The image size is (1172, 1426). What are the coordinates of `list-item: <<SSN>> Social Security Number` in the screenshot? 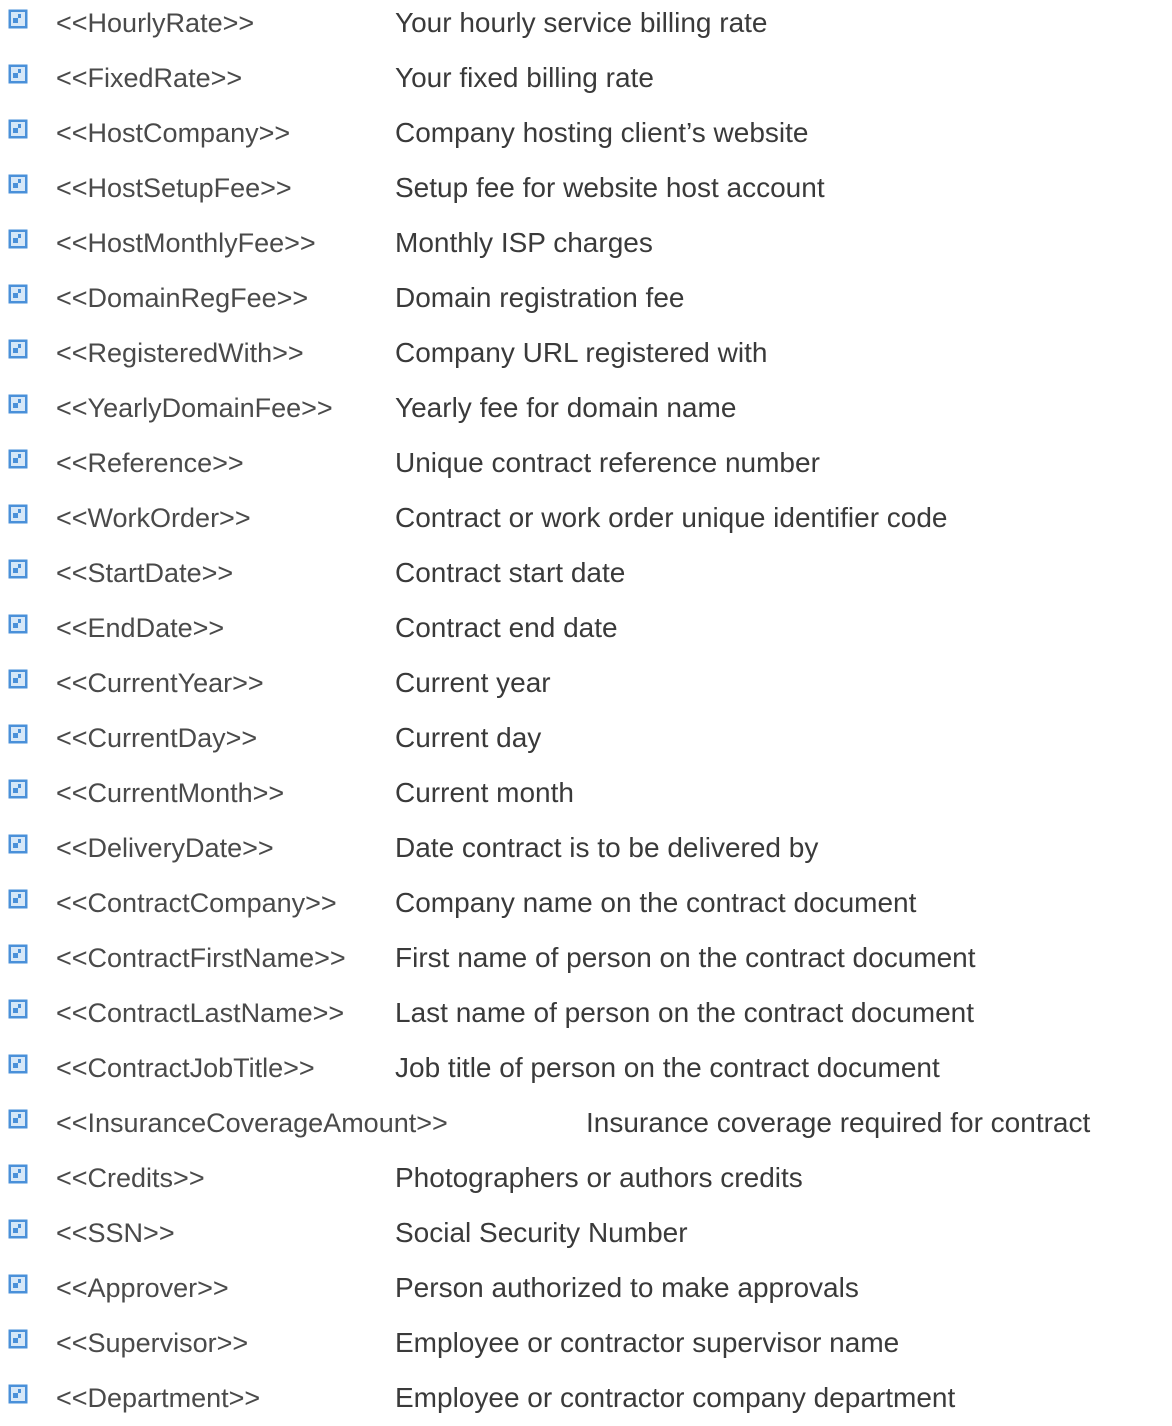 It's located at (586, 1233).